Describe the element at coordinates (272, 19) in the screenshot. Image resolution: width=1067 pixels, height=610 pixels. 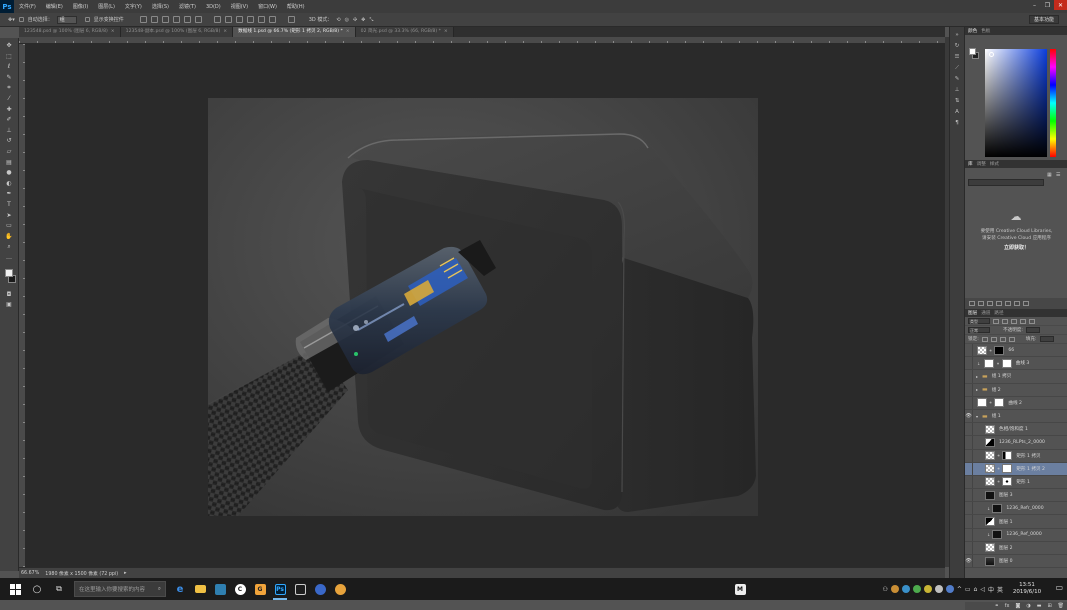
I see `distribute-right-icon` at that location.